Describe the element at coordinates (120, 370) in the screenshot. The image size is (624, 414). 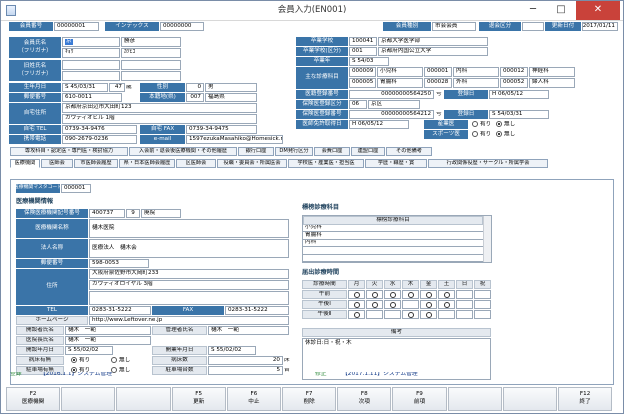
I see `parking-no-radio: 無し` at that location.